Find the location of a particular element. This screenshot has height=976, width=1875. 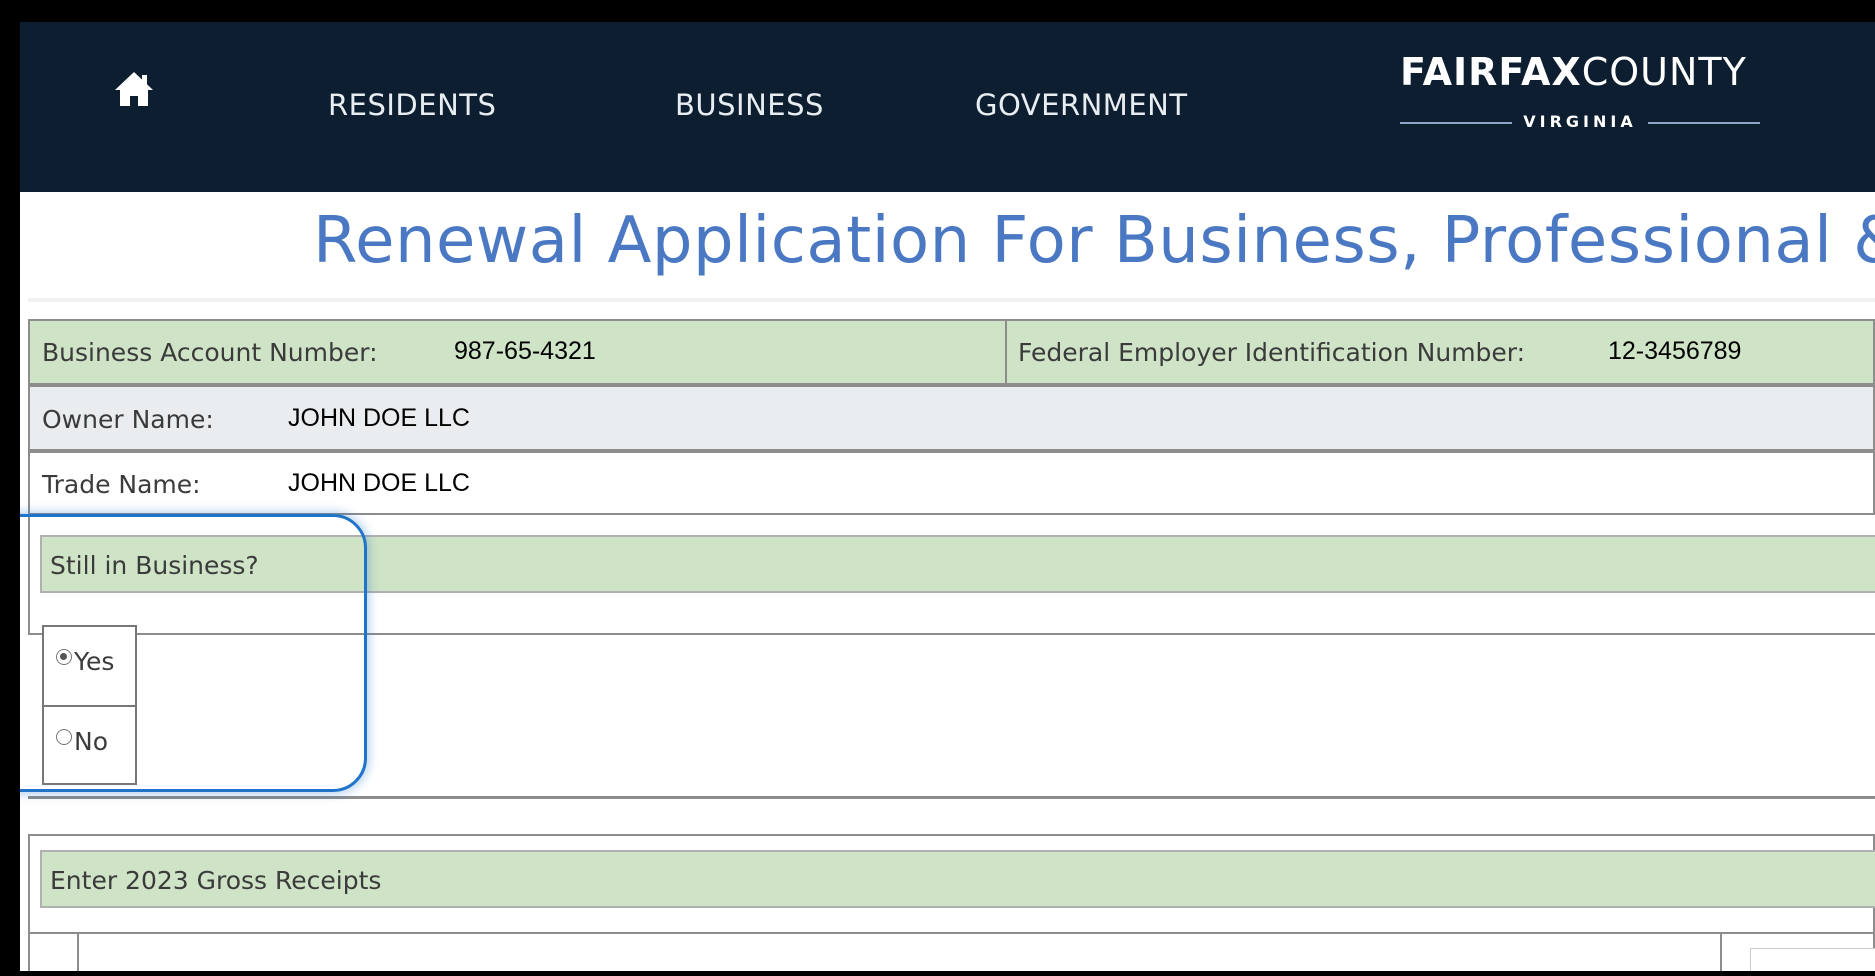

nav-government-link: GOVERNMENT is located at coordinates (1081, 105).